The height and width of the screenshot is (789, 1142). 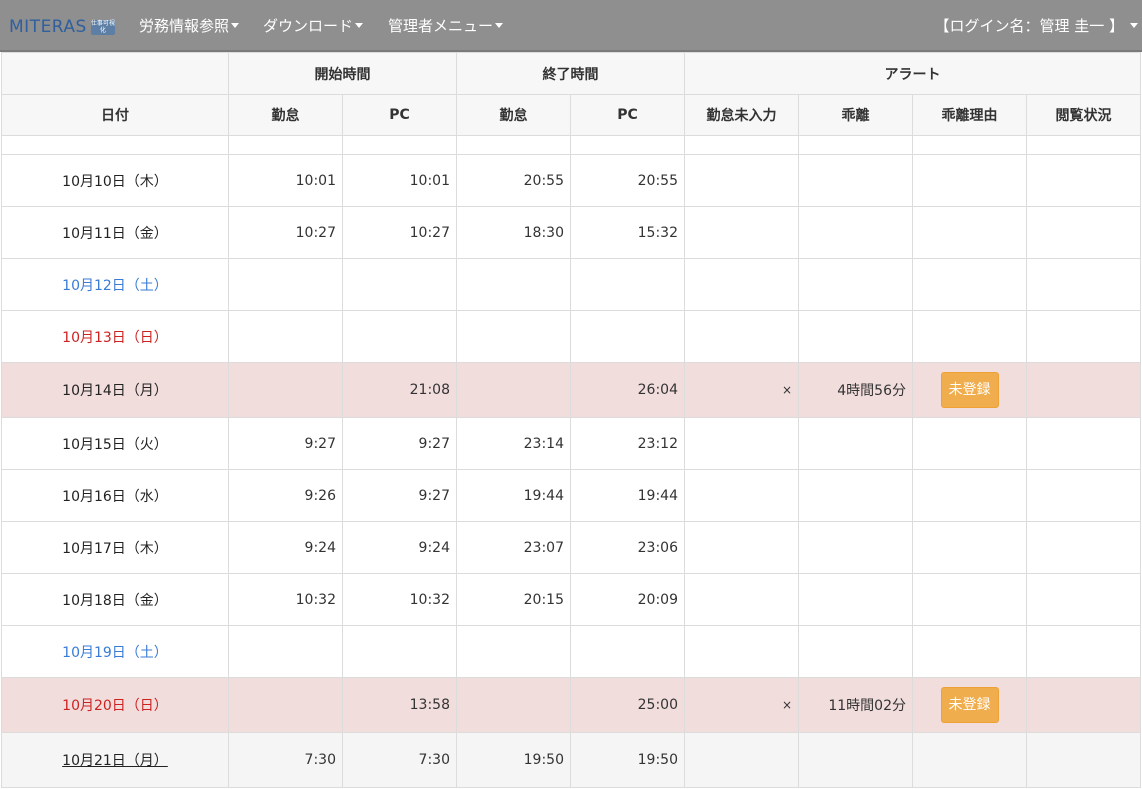 I want to click on table-row-current: 10月21日（月） 7:30 7:30 19:50 19:50, so click(x=571, y=760).